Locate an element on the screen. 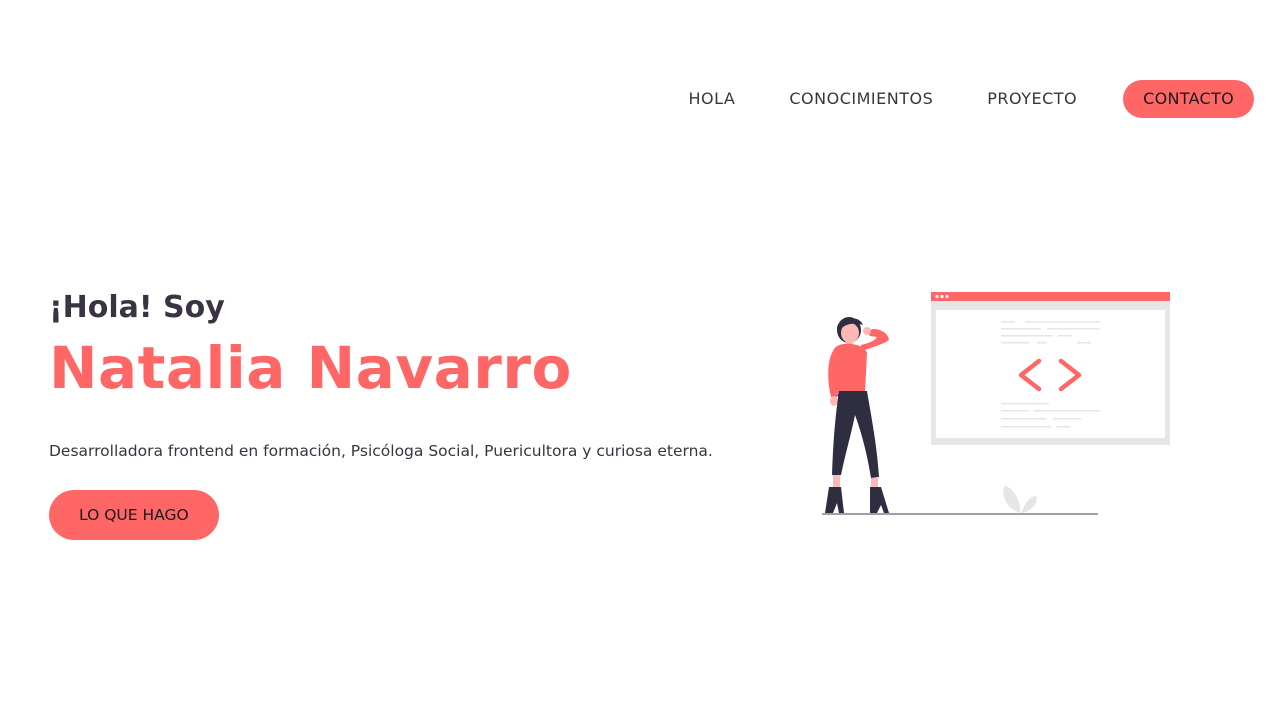  hero-illustration is located at coordinates (1000, 405).